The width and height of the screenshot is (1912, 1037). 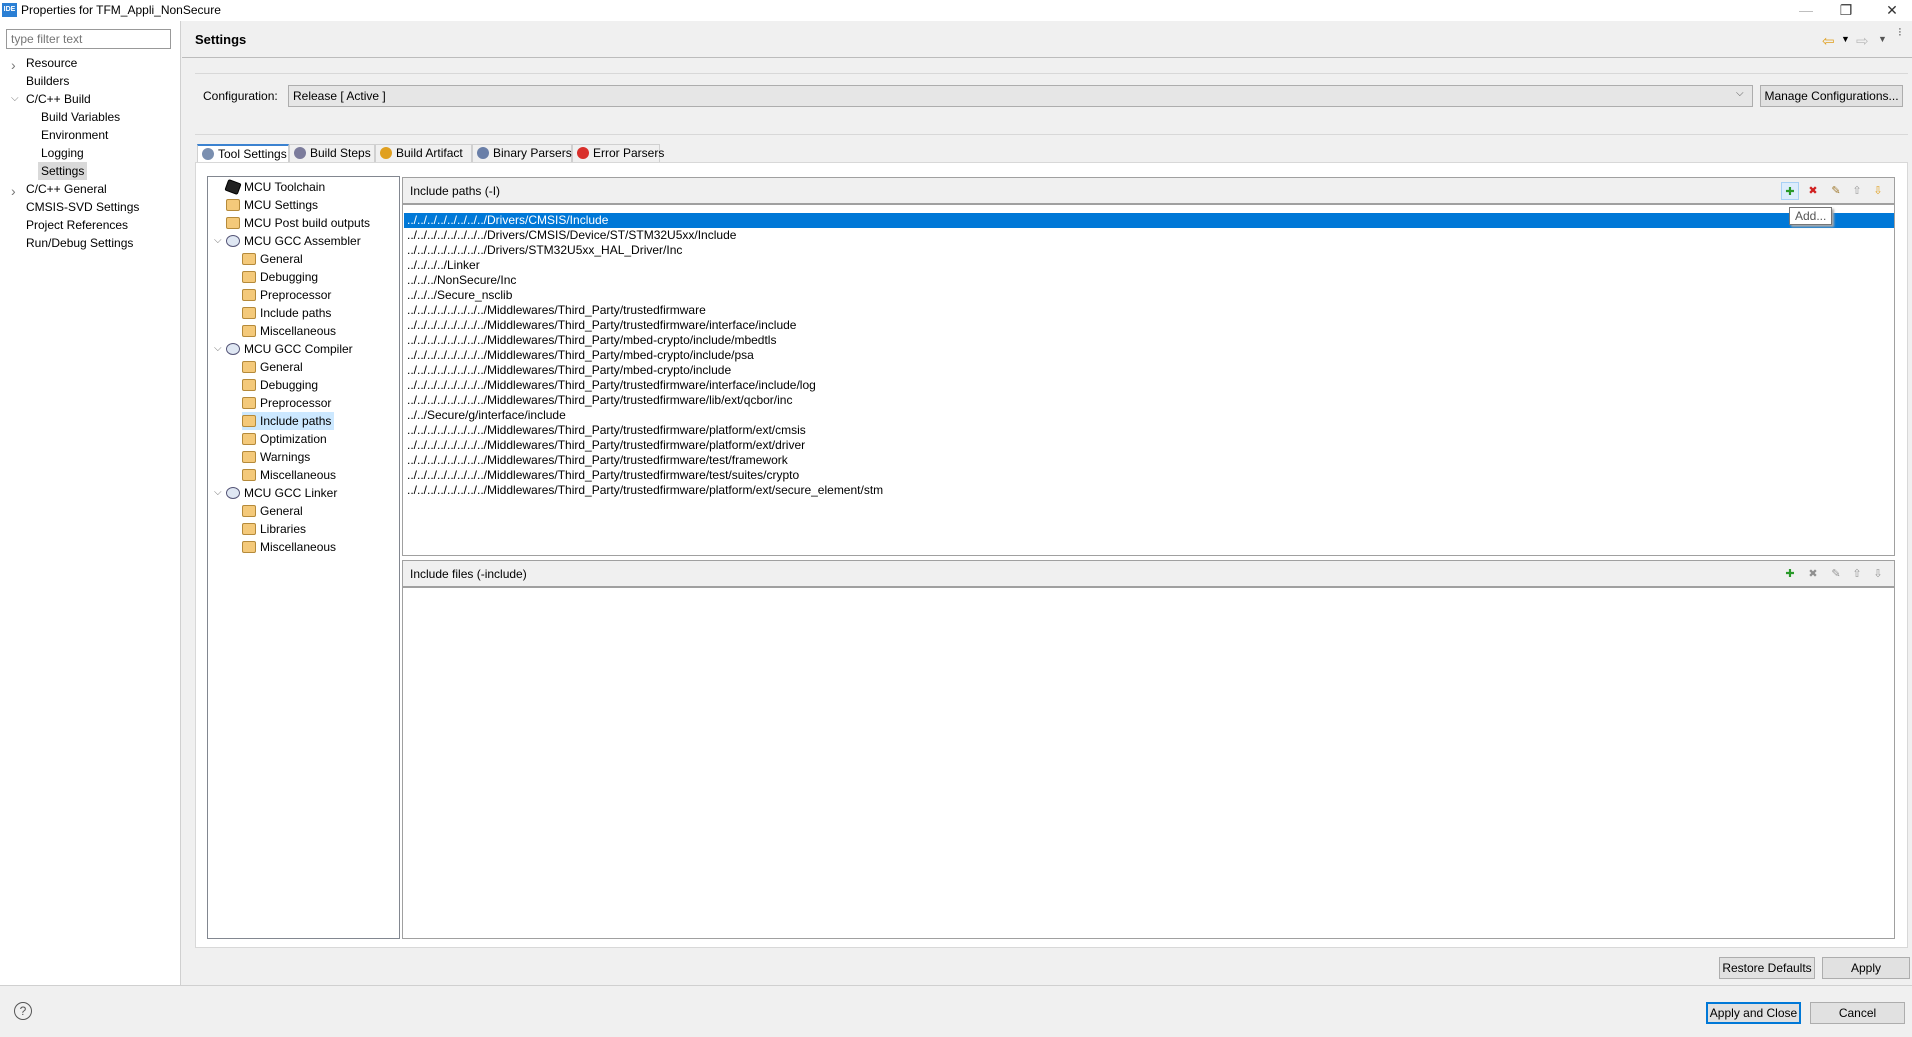 What do you see at coordinates (243, 153) in the screenshot?
I see `tab-tool-settings: Tool Settings` at bounding box center [243, 153].